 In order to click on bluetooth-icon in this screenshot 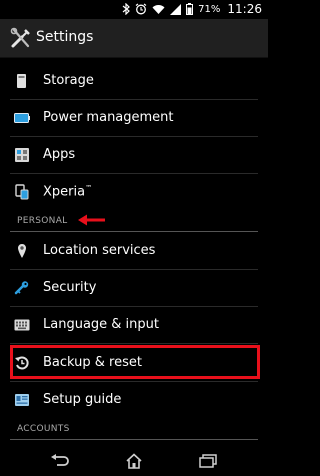, I will do `click(126, 9)`.